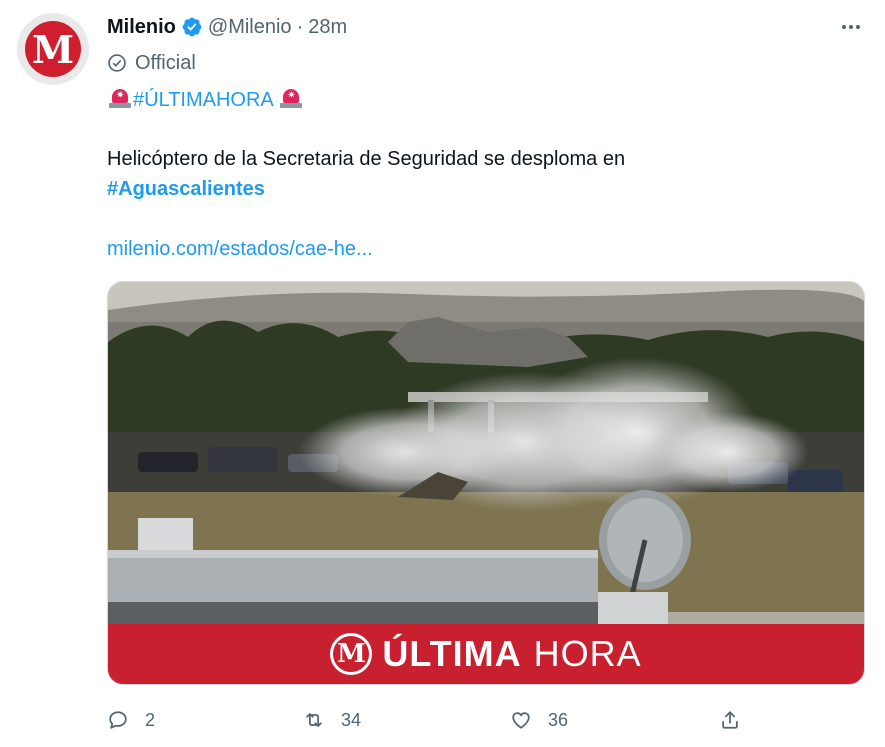 This screenshot has width=885, height=747. Describe the element at coordinates (117, 63) in the screenshot. I see `official-check-icon` at that location.